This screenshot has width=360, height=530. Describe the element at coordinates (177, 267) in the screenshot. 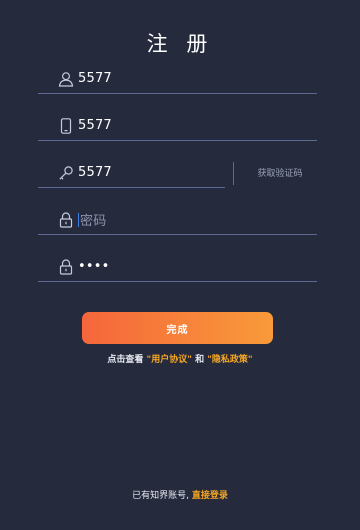

I see `confirm-password-field: ••••` at that location.